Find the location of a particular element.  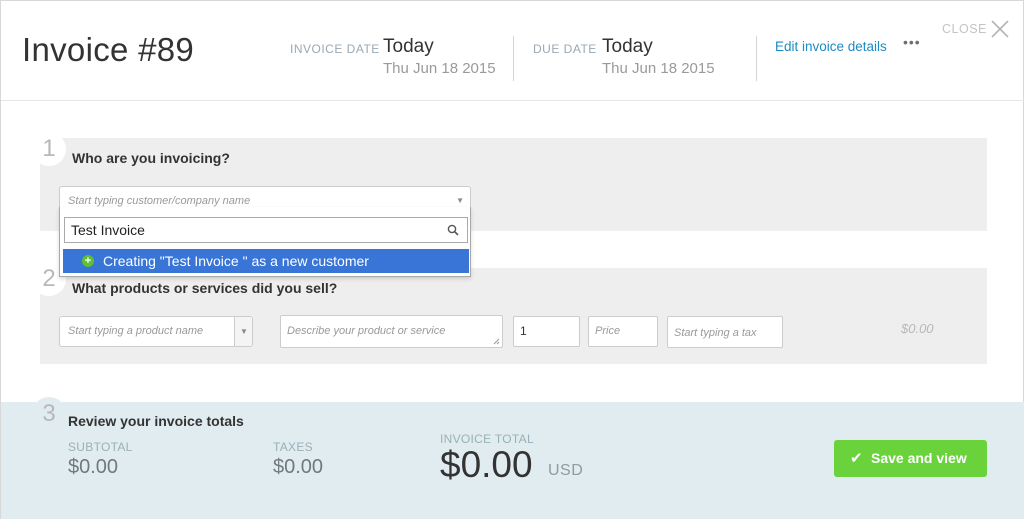

subtotal-value: $0.00 is located at coordinates (93, 467).